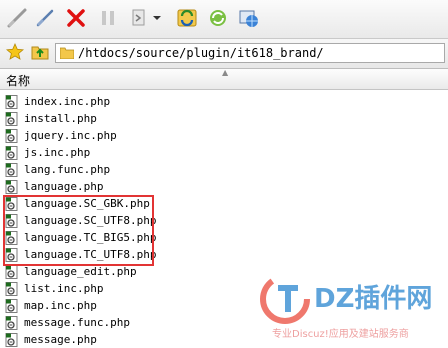 Image resolution: width=448 pixels, height=348 pixels. I want to click on globe-icon, so click(248, 18).